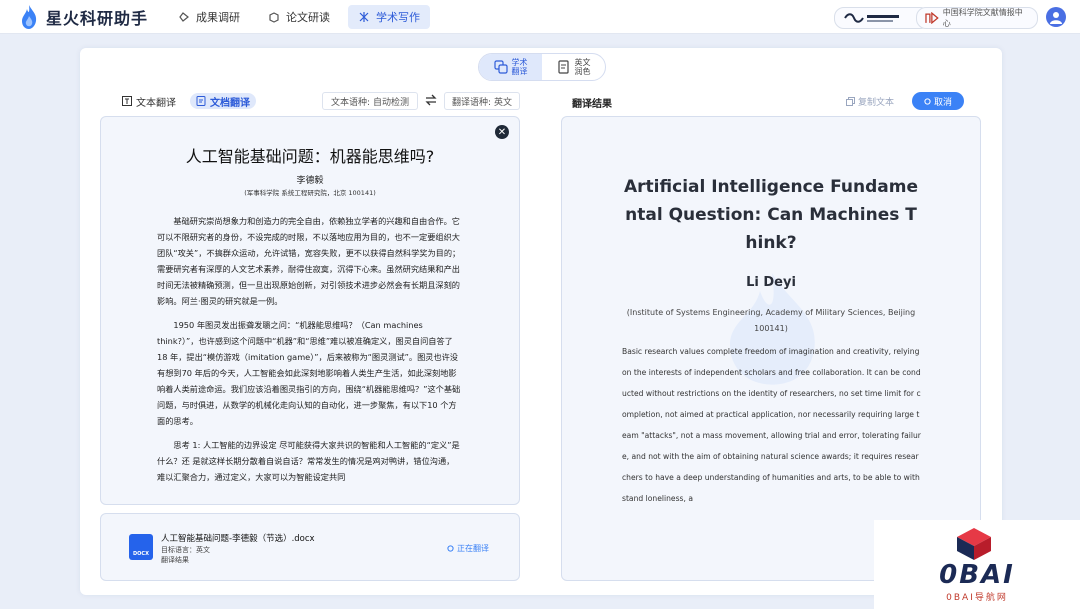  I want to click on loading-icon, so click(450, 548).